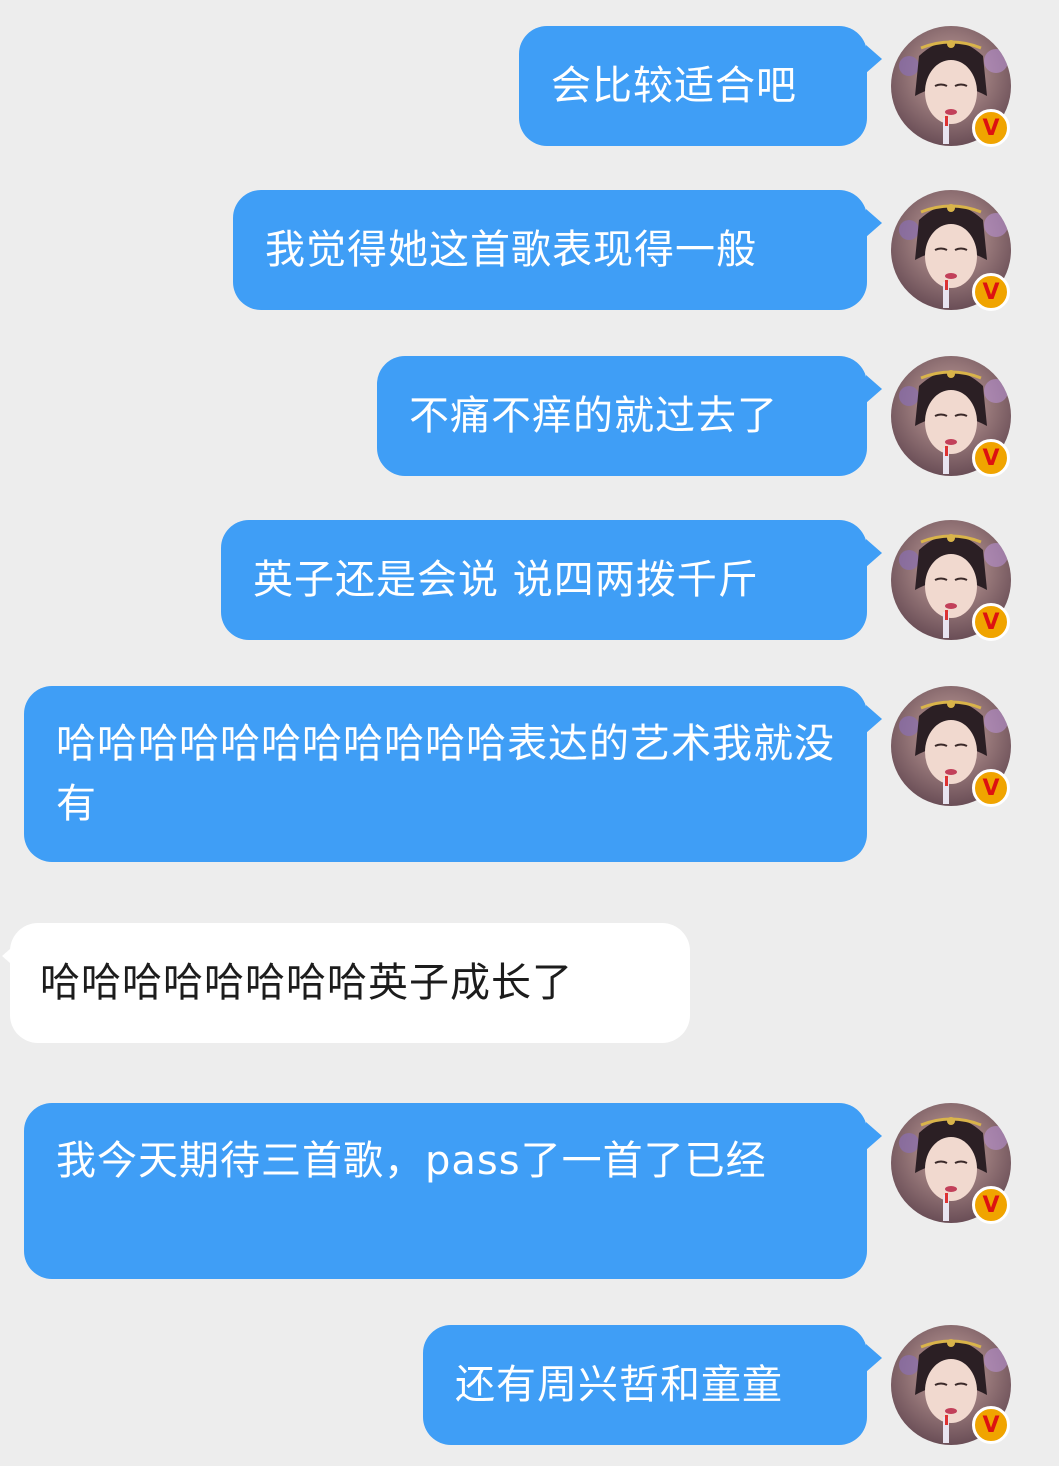 Image resolution: width=1059 pixels, height=1466 pixels. I want to click on message-text: 我觉得她这首歌表现得一般, so click(511, 250).